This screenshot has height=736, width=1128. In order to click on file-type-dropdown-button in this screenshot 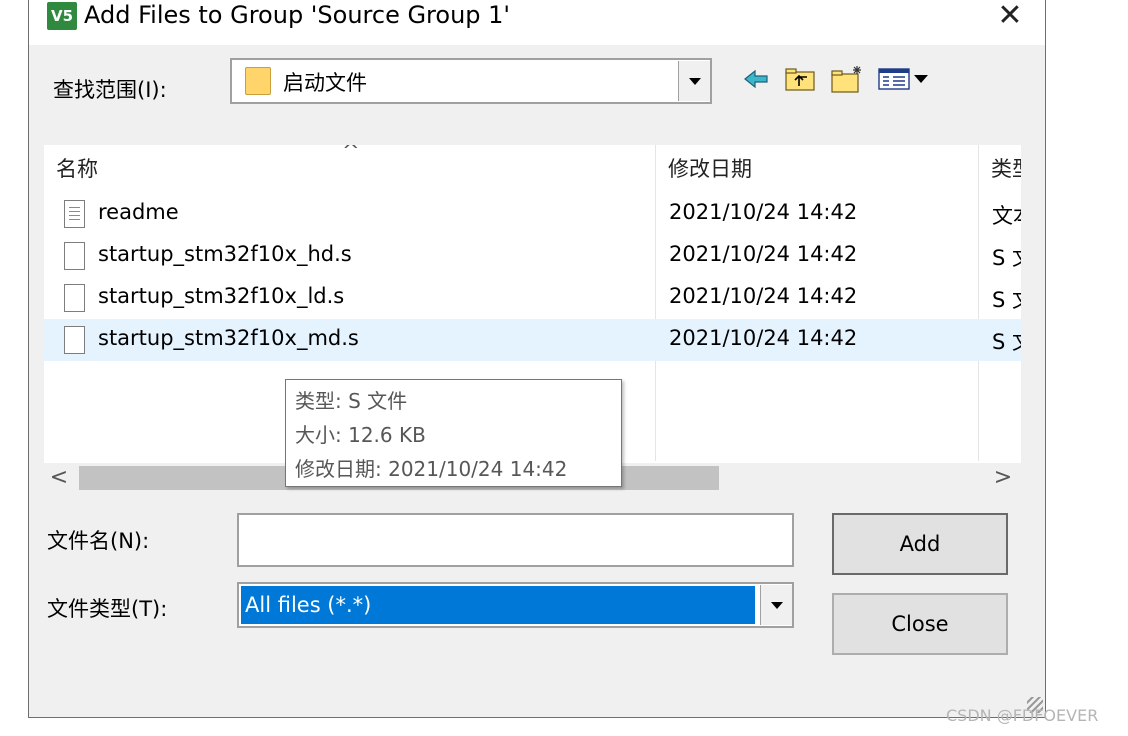, I will do `click(776, 605)`.